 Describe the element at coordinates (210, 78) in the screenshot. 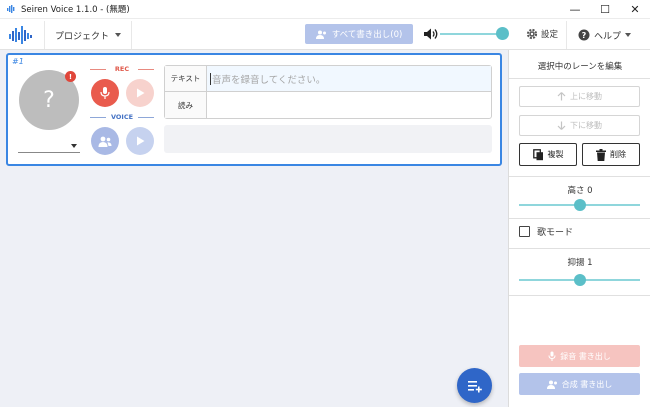

I see `text-cursor` at that location.